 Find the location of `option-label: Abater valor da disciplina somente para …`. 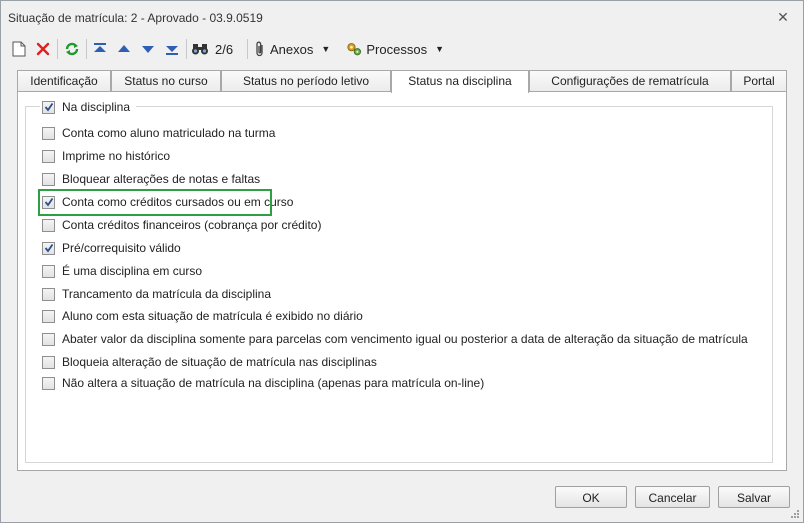

option-label: Abater valor da disciplina somente para … is located at coordinates (405, 339).